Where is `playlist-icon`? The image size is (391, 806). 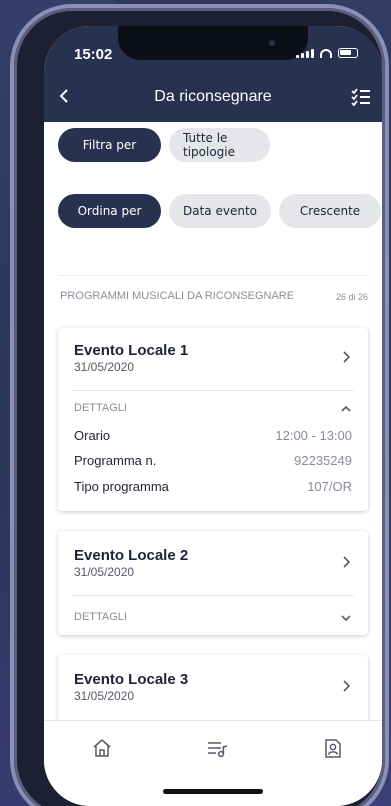
playlist-icon is located at coordinates (218, 750).